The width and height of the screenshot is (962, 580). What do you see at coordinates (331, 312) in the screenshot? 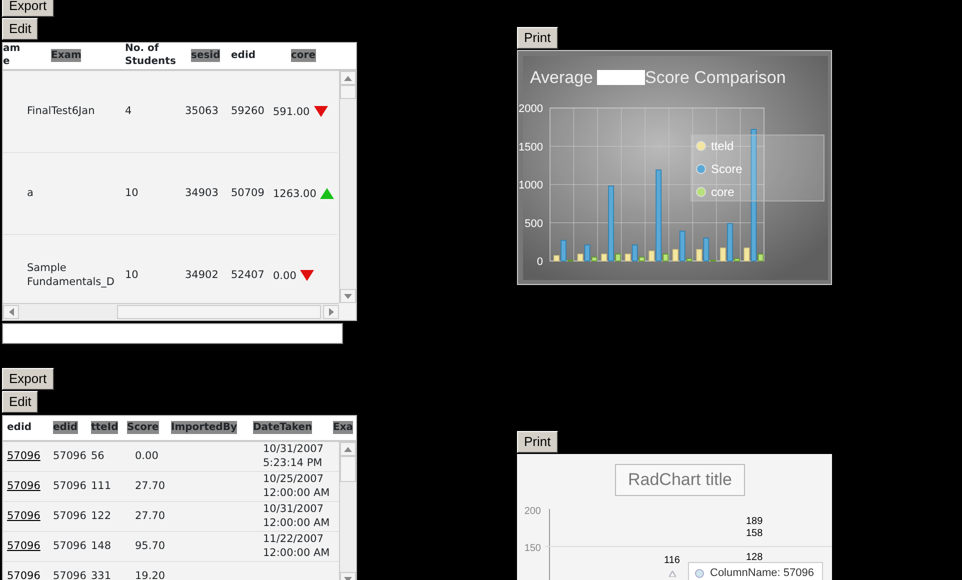
I see `right-arrow-icon` at bounding box center [331, 312].